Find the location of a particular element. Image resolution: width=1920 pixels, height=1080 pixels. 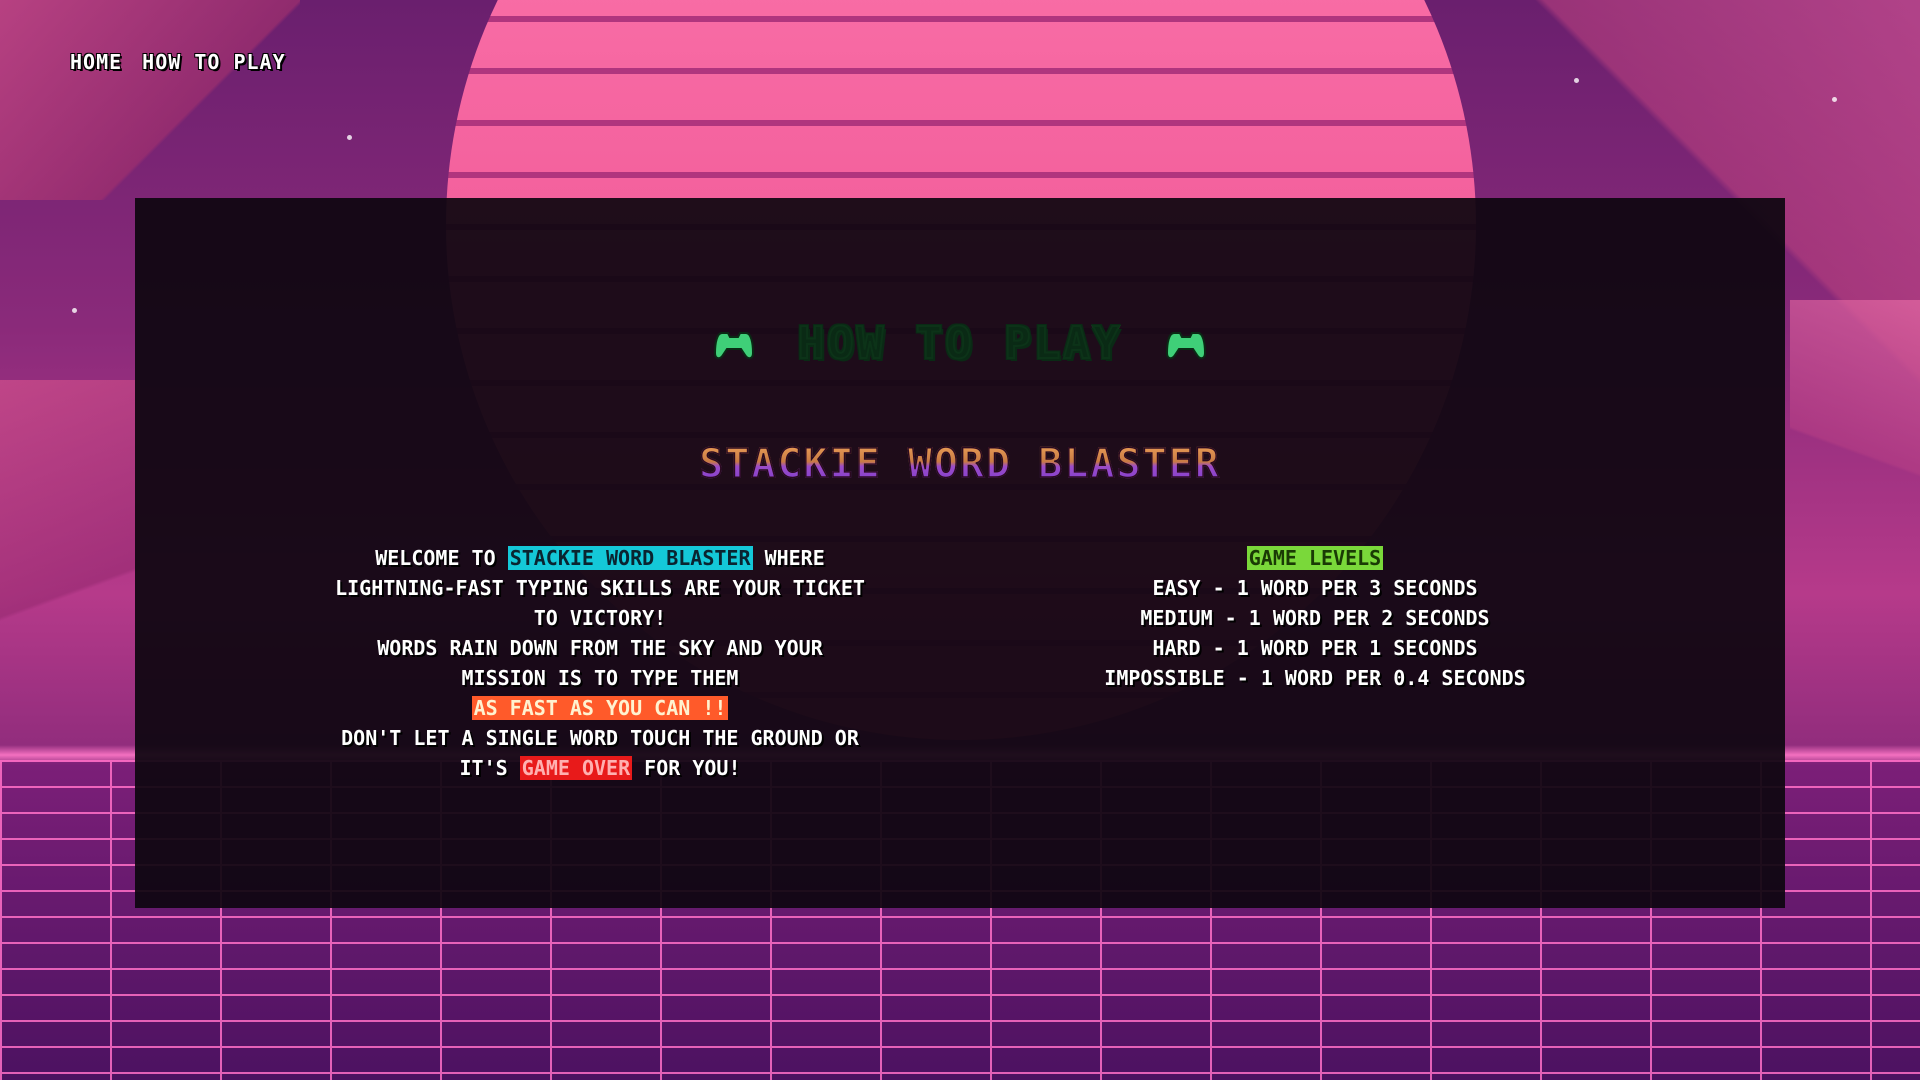

level-item: EASY - 1 WORD PER 3 SECONDS is located at coordinates (1315, 588).